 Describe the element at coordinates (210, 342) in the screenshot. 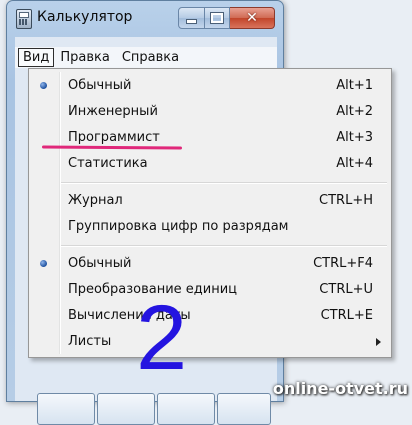

I see `menu-item-worksheets: Листы` at that location.